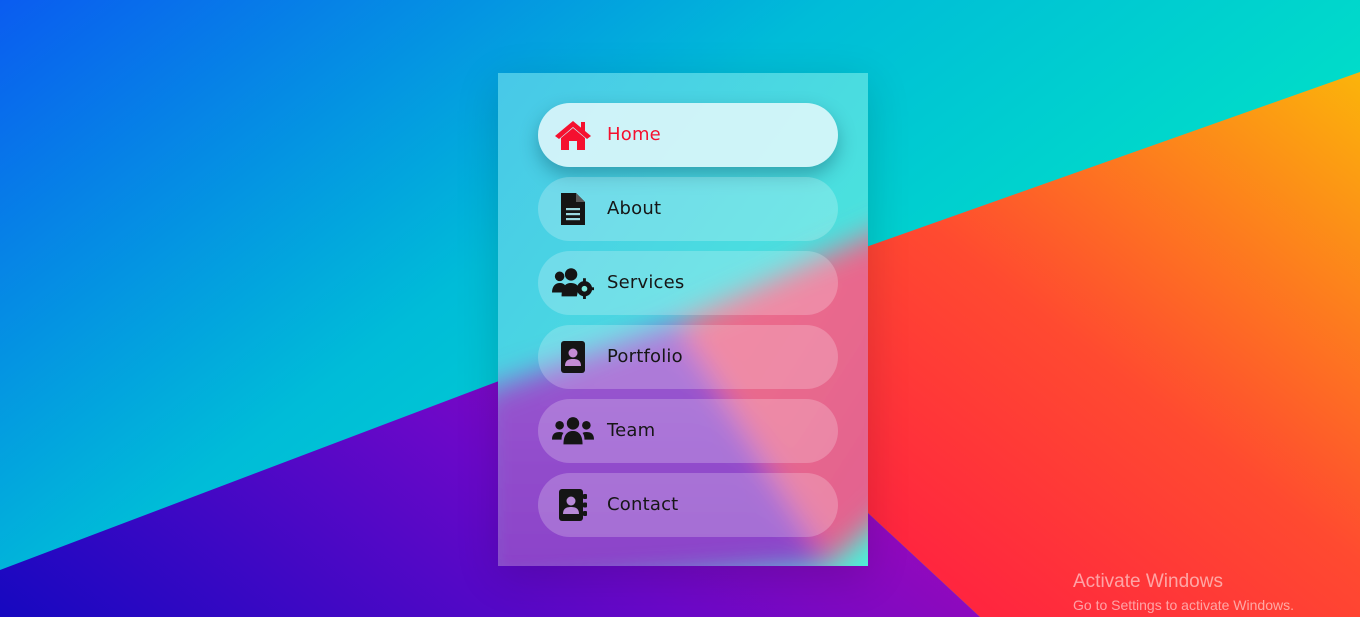  What do you see at coordinates (643, 504) in the screenshot?
I see `nav-label-contact: Contact` at bounding box center [643, 504].